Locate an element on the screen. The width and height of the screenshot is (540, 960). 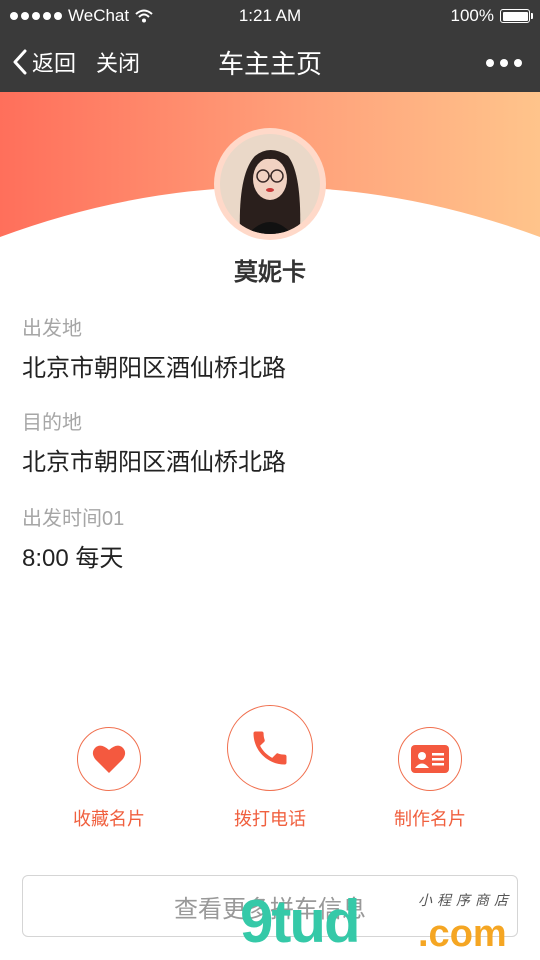
nav-bar: 返回 关闭 车主主页 is located at coordinates (270, 62).